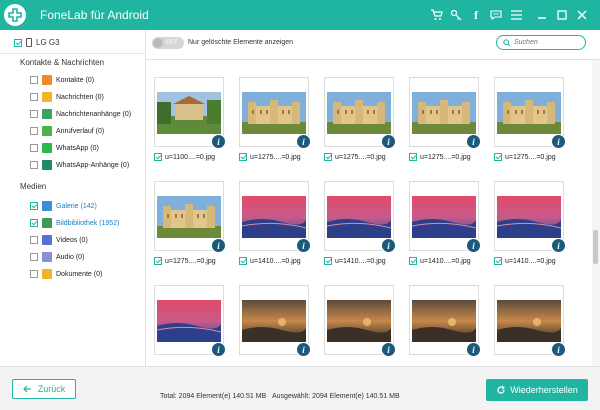 This screenshot has width=600, height=410. I want to click on device-checkbox, so click(18, 42).